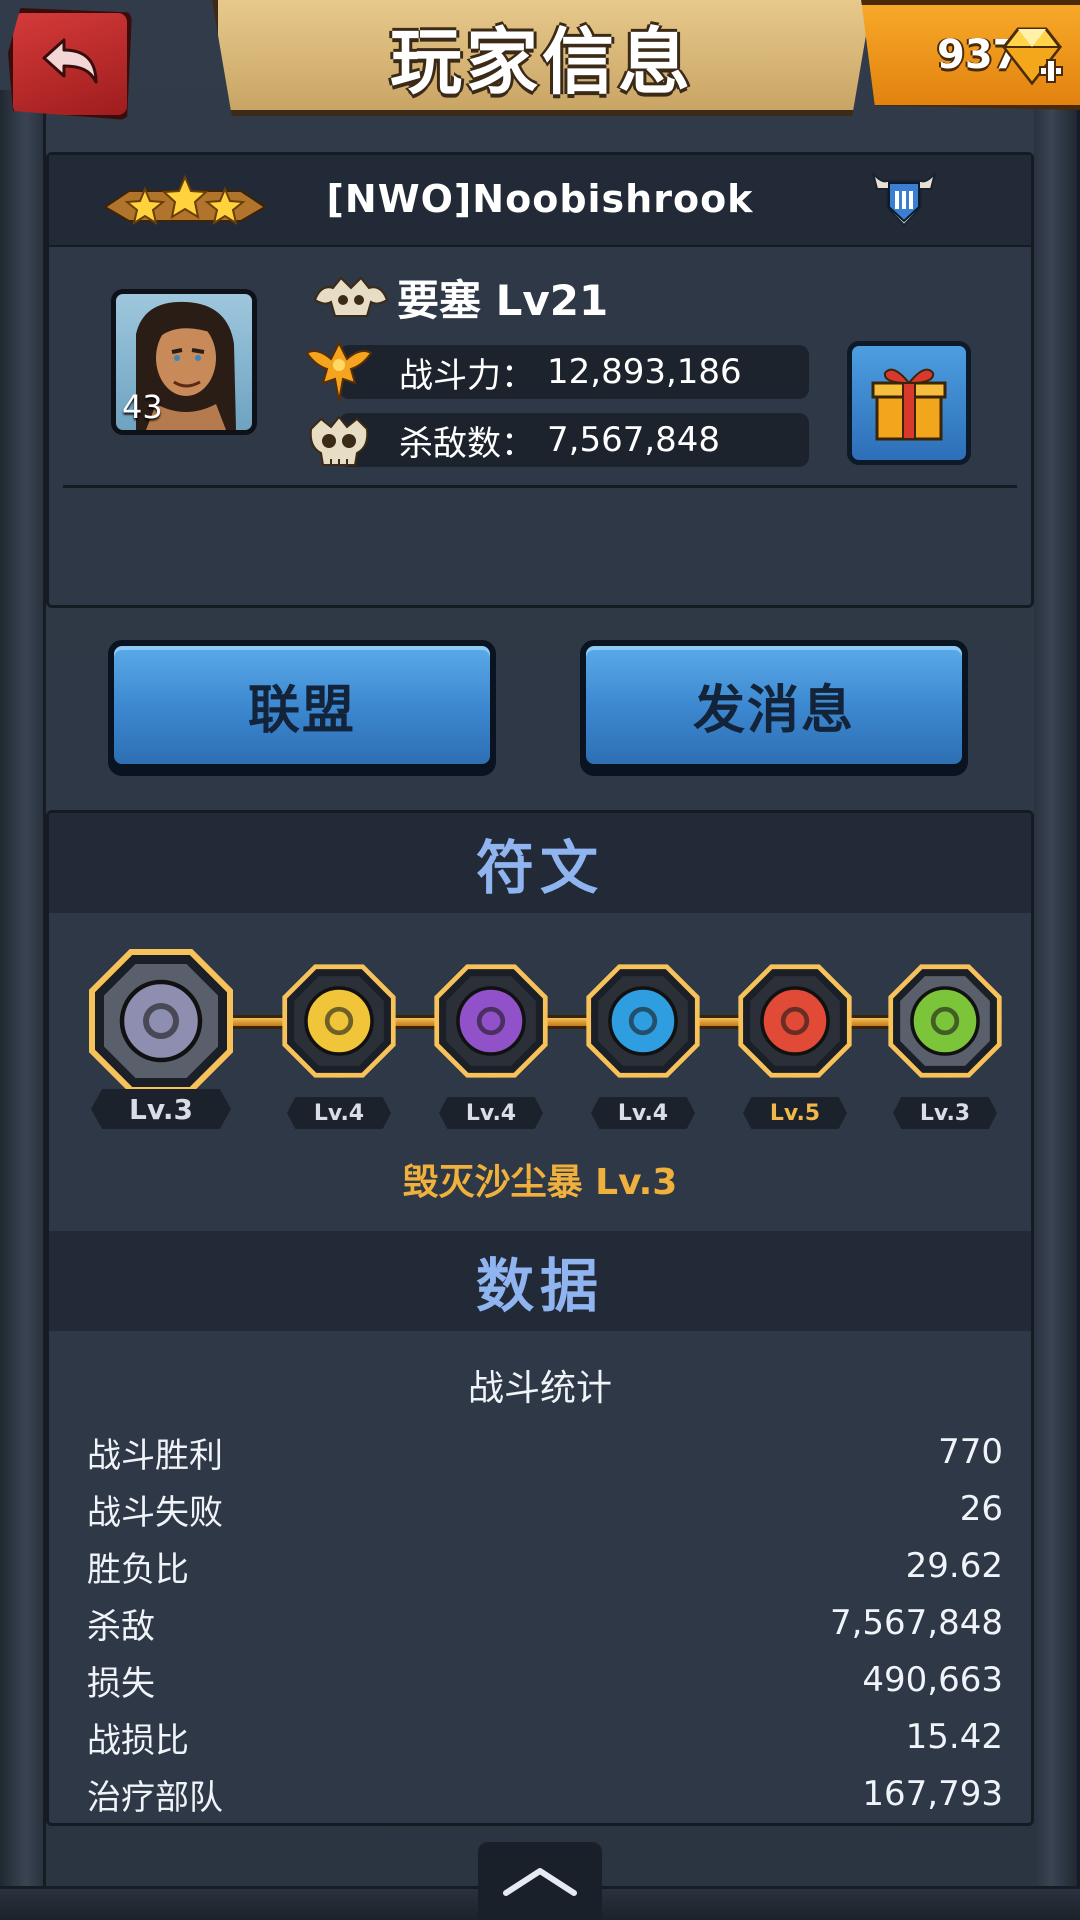 The height and width of the screenshot is (1920, 1080). What do you see at coordinates (121, 1683) in the screenshot?
I see `stat-label: 损失` at bounding box center [121, 1683].